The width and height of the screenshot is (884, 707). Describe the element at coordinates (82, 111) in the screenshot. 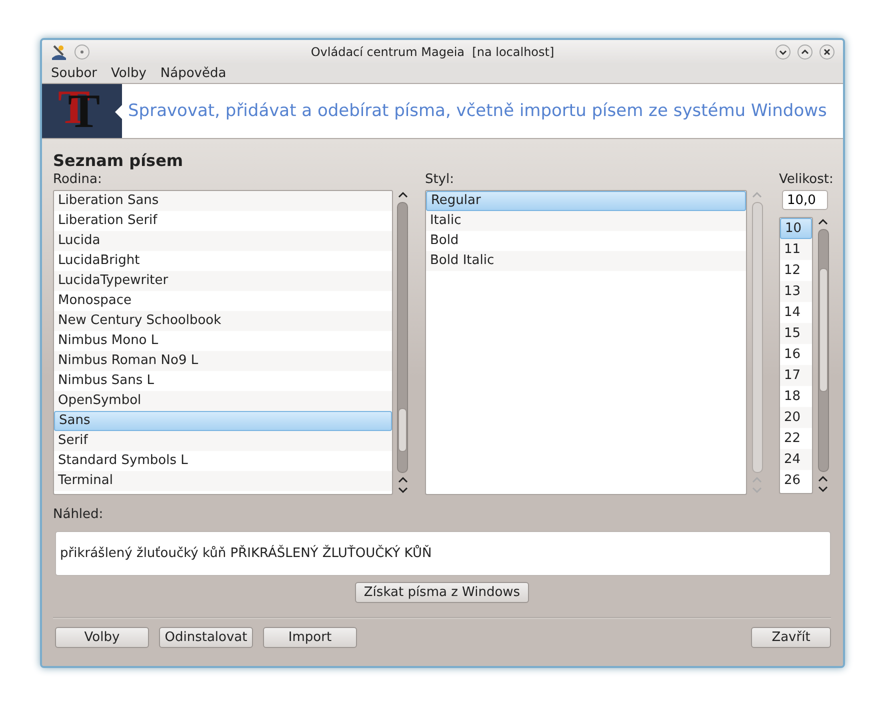

I see `font-logo: T` at that location.